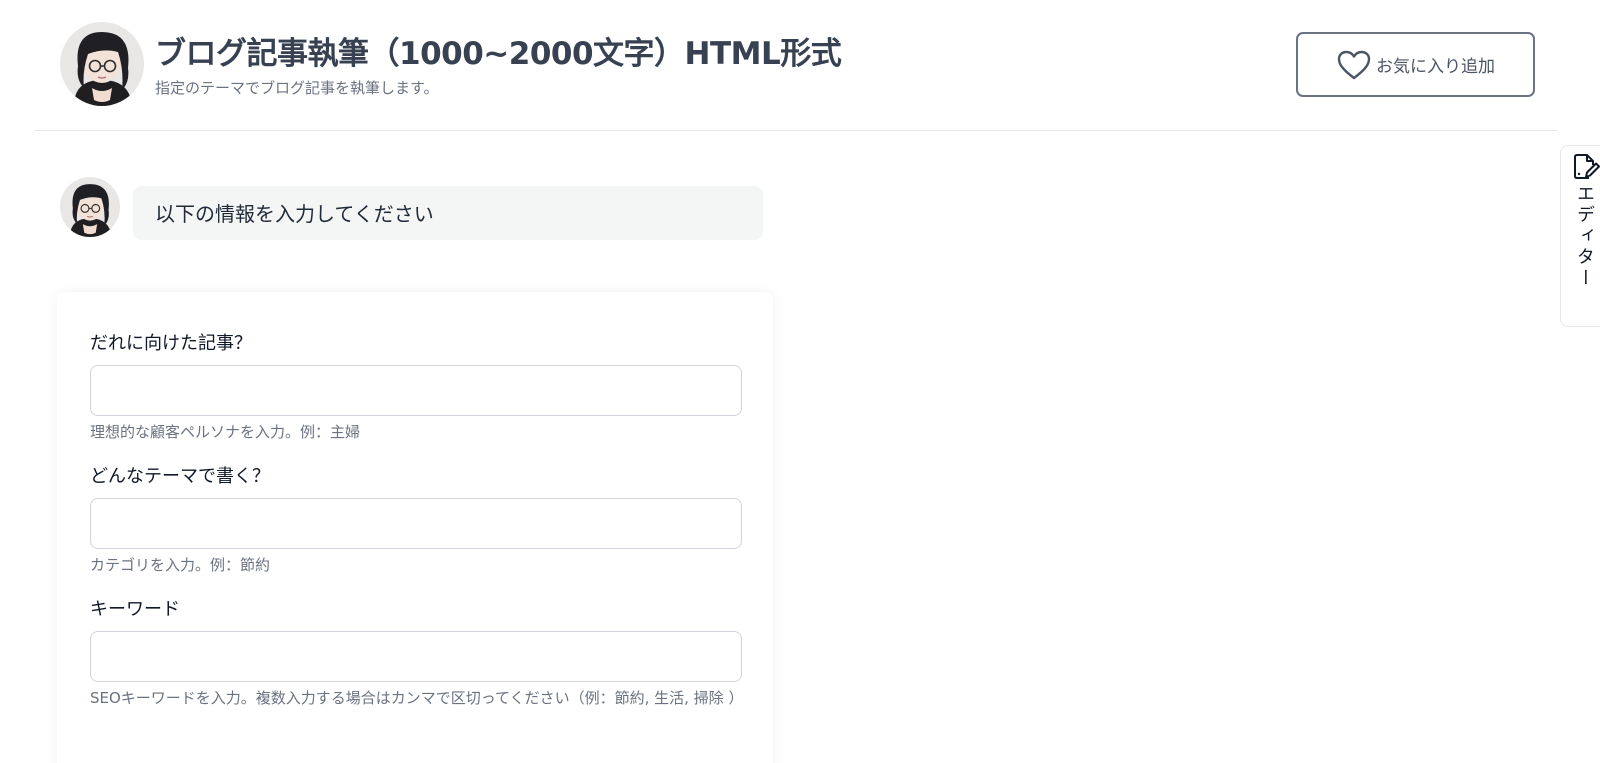 The image size is (1600, 763). Describe the element at coordinates (297, 88) in the screenshot. I see `page-subtitle: 指定のテーマでブログ記事を執筆します。` at that location.